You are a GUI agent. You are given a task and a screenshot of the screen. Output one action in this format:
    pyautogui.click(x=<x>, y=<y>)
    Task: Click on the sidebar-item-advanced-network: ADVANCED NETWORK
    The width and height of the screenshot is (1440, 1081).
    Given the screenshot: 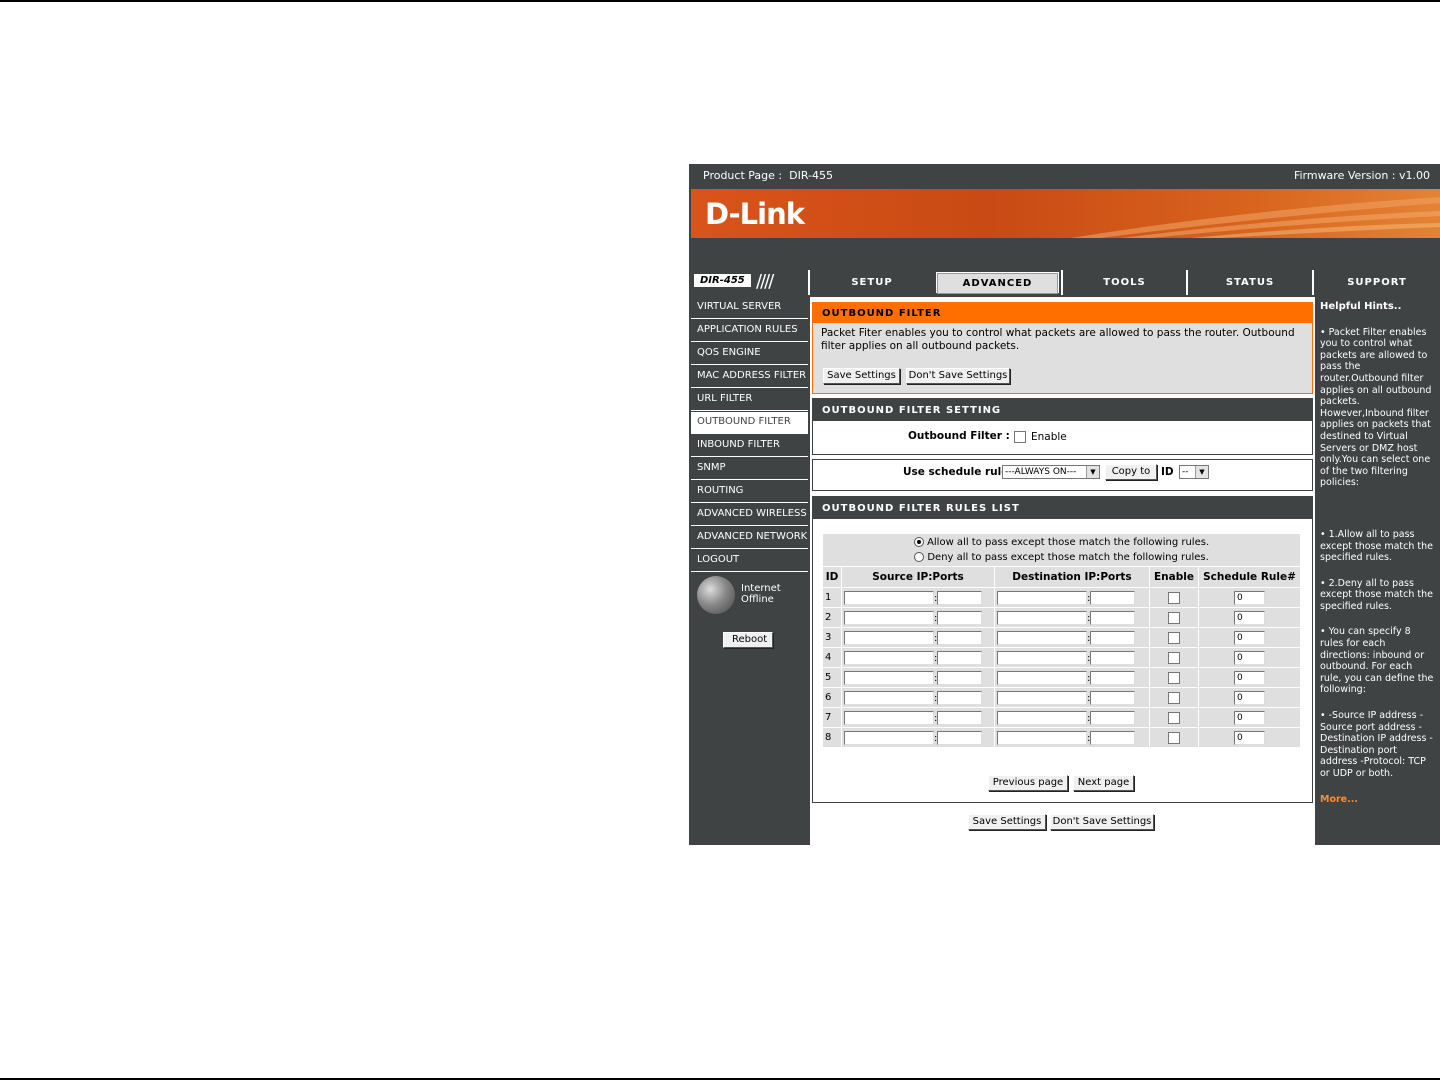 What is the action you would take?
    pyautogui.click(x=749, y=538)
    